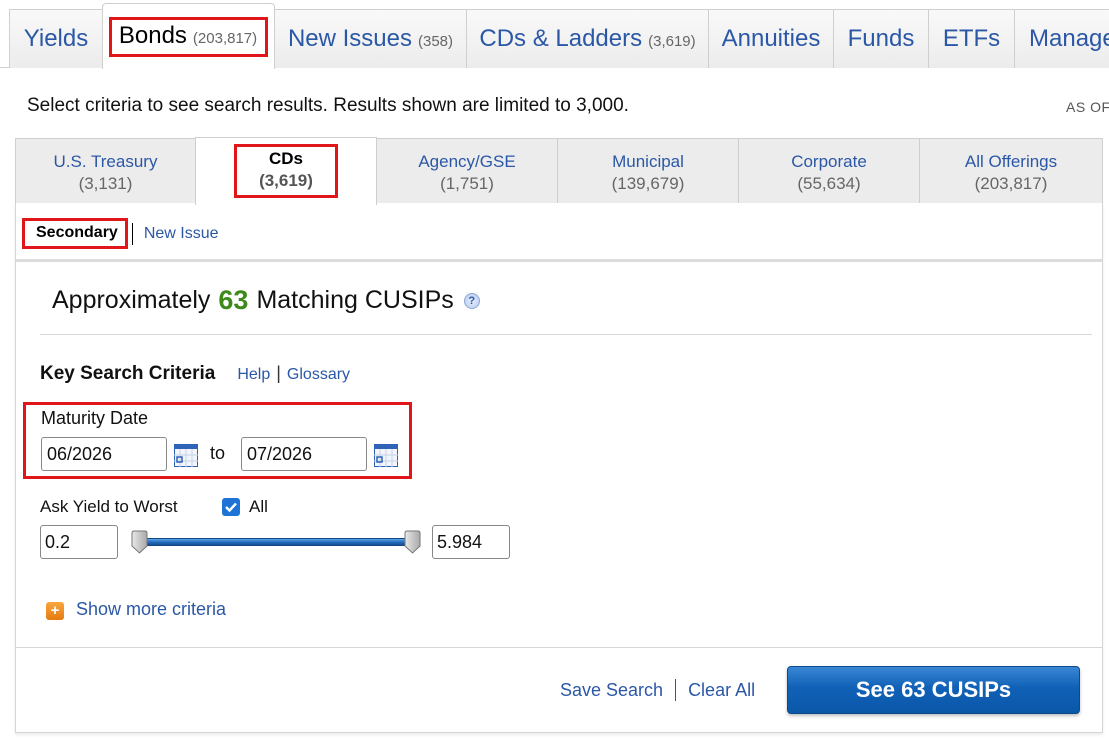  Describe the element at coordinates (79, 542) in the screenshot. I see `yield-min-input` at that location.